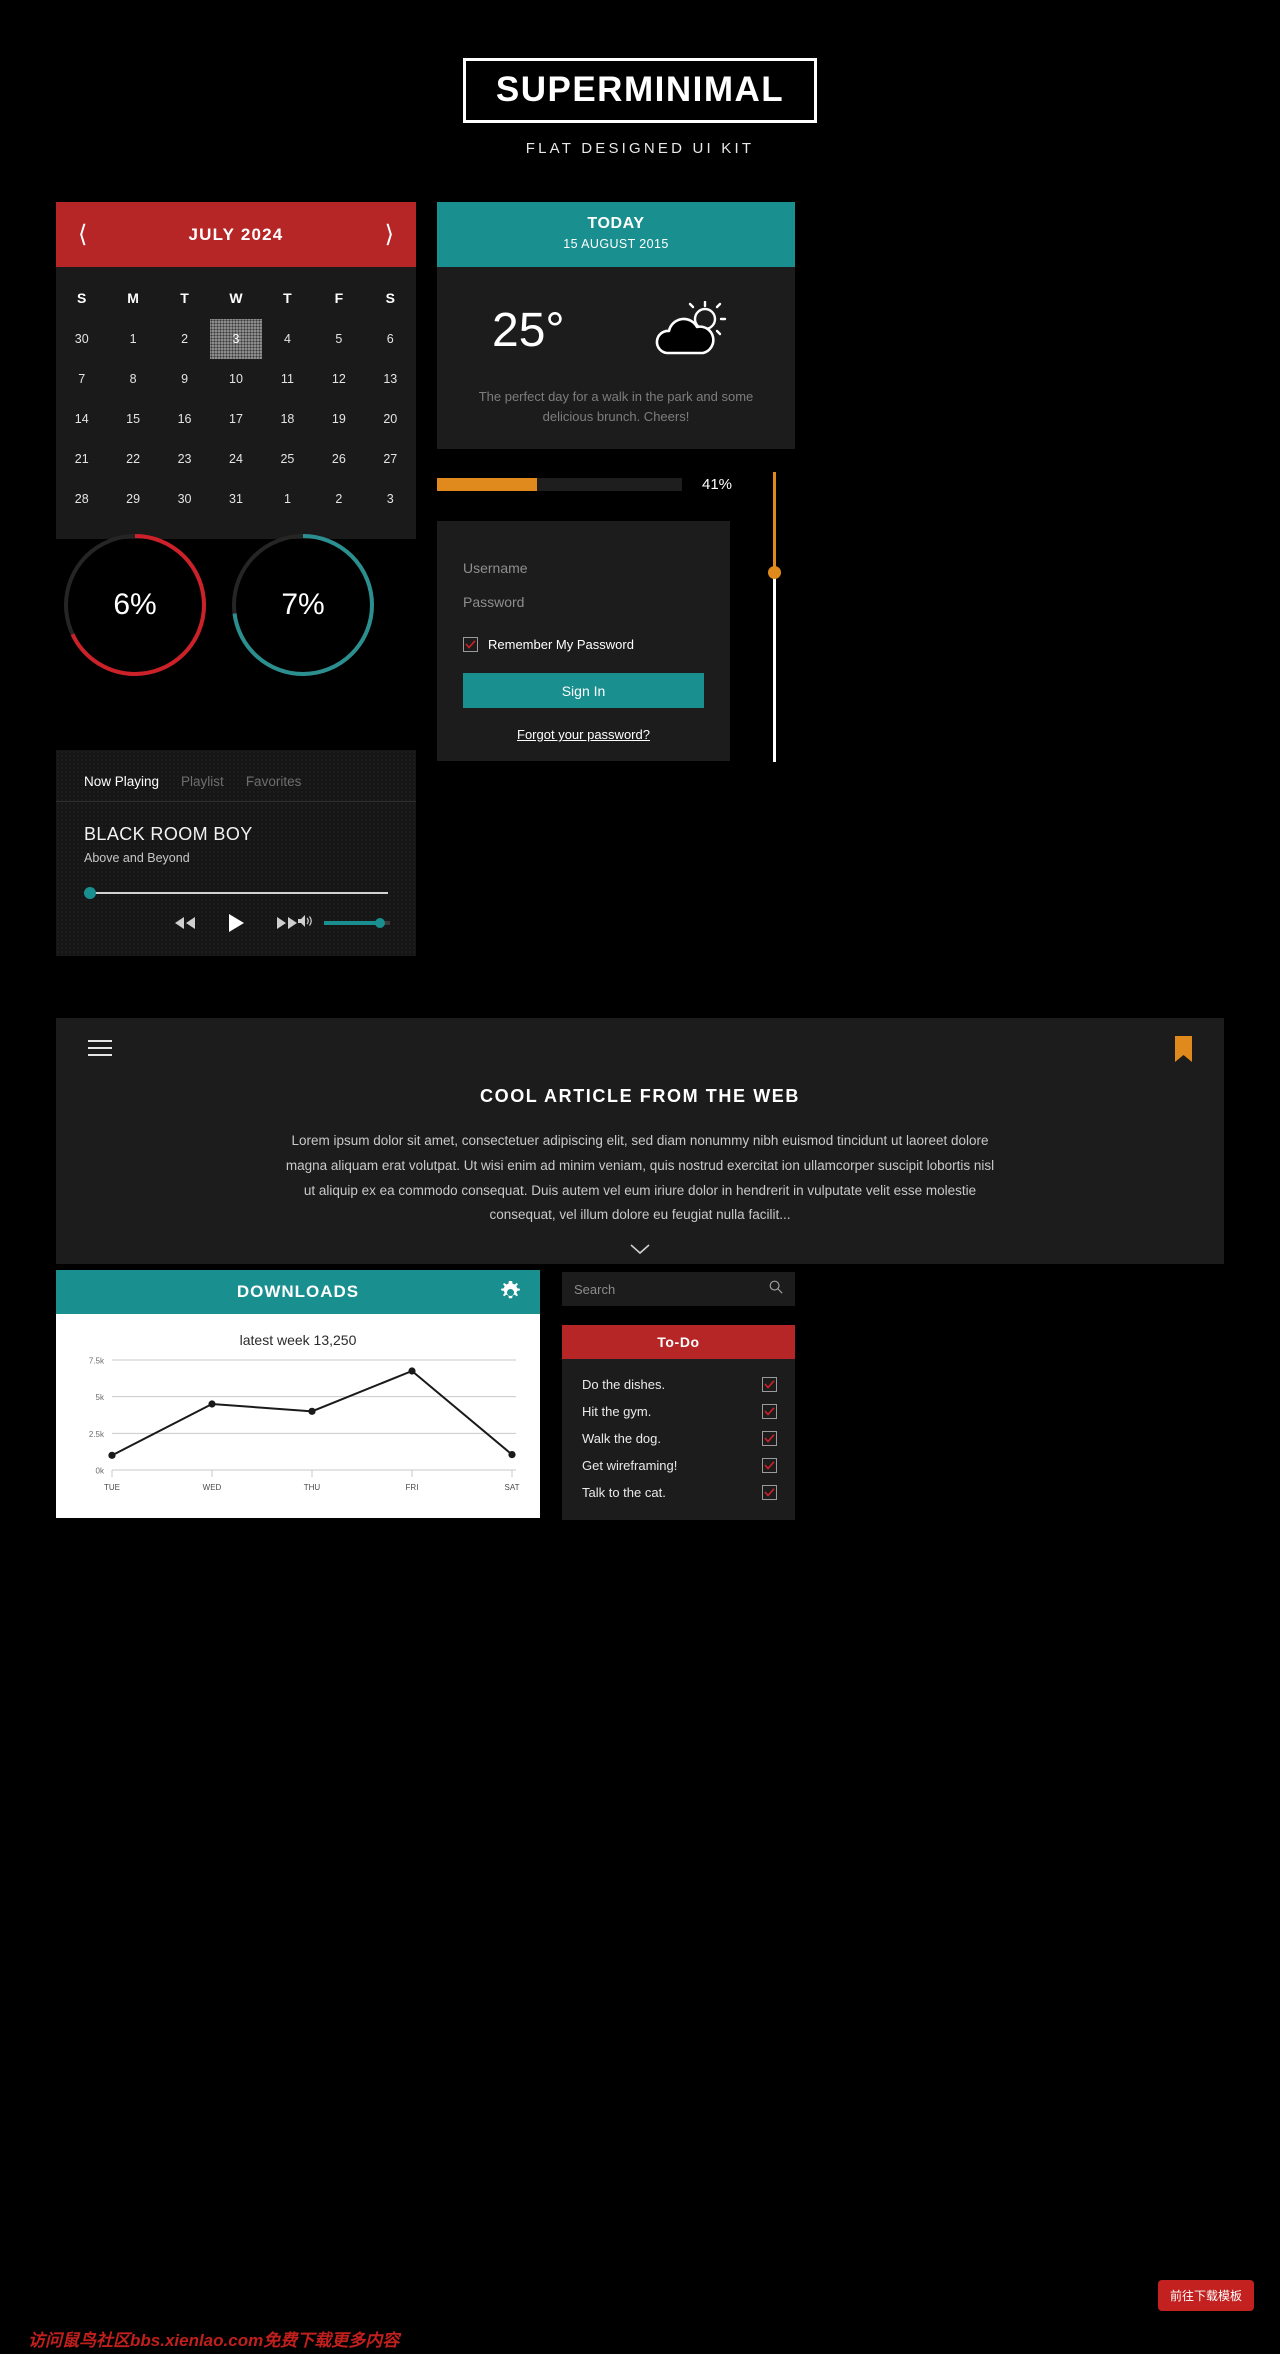 This screenshot has width=1280, height=2357. What do you see at coordinates (81, 459) in the screenshot?
I see `calendar-day-cell: 21` at bounding box center [81, 459].